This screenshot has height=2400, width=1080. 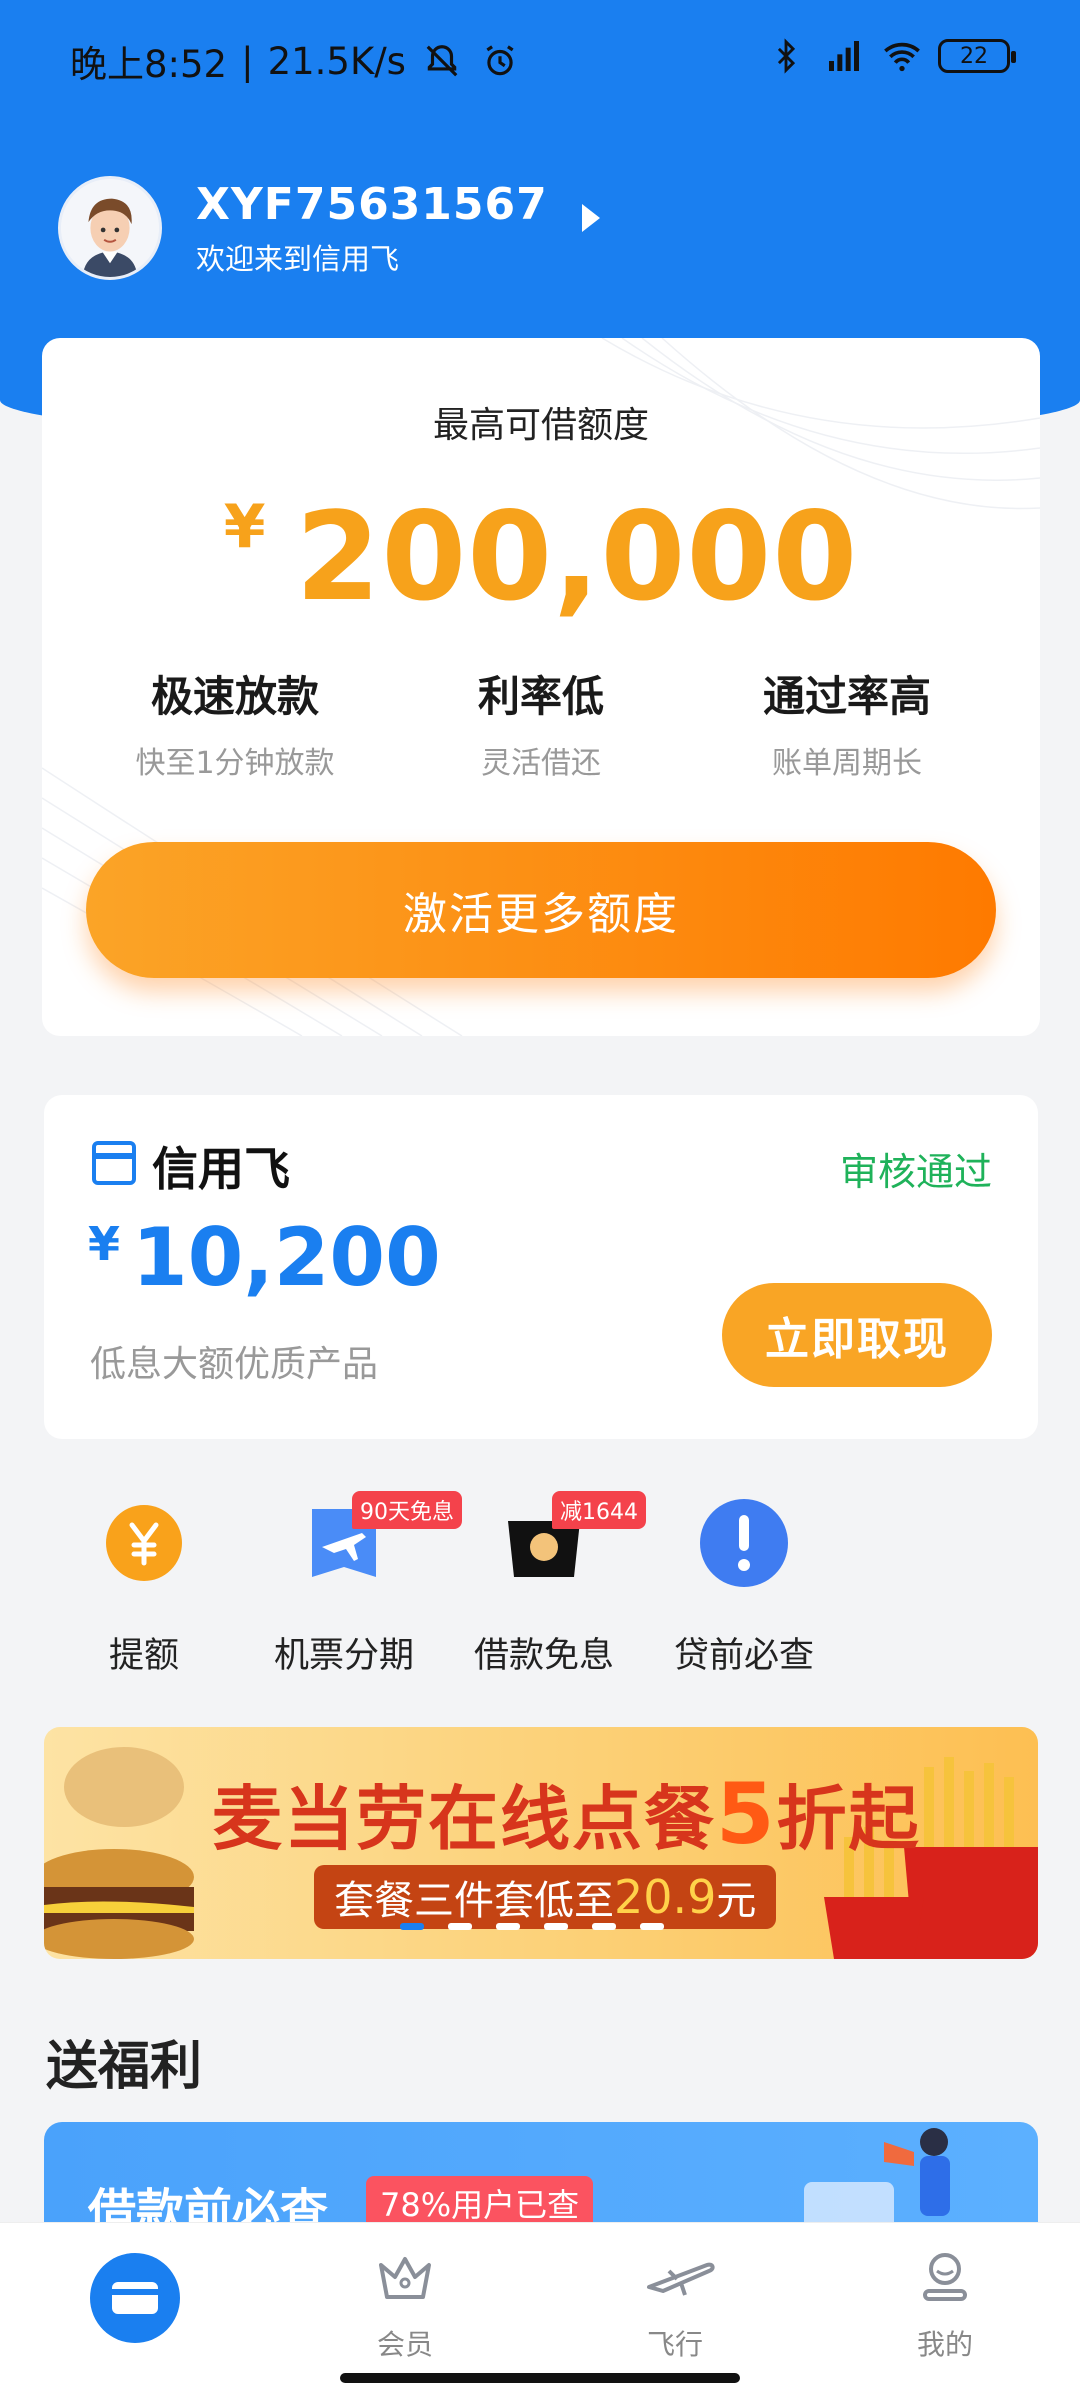 What do you see at coordinates (143, 1656) in the screenshot?
I see `quick-item-label: 提额` at bounding box center [143, 1656].